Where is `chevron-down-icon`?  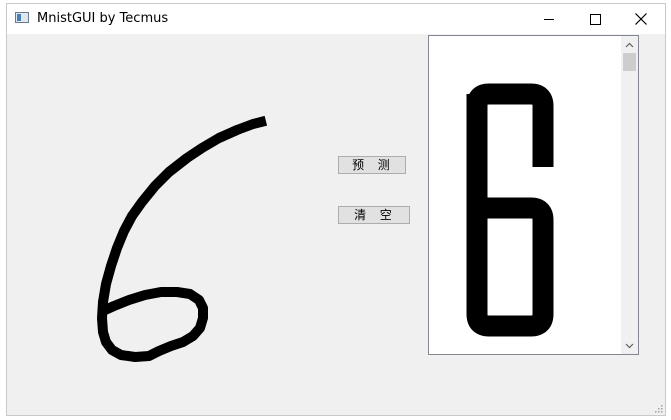 chevron-down-icon is located at coordinates (629, 345).